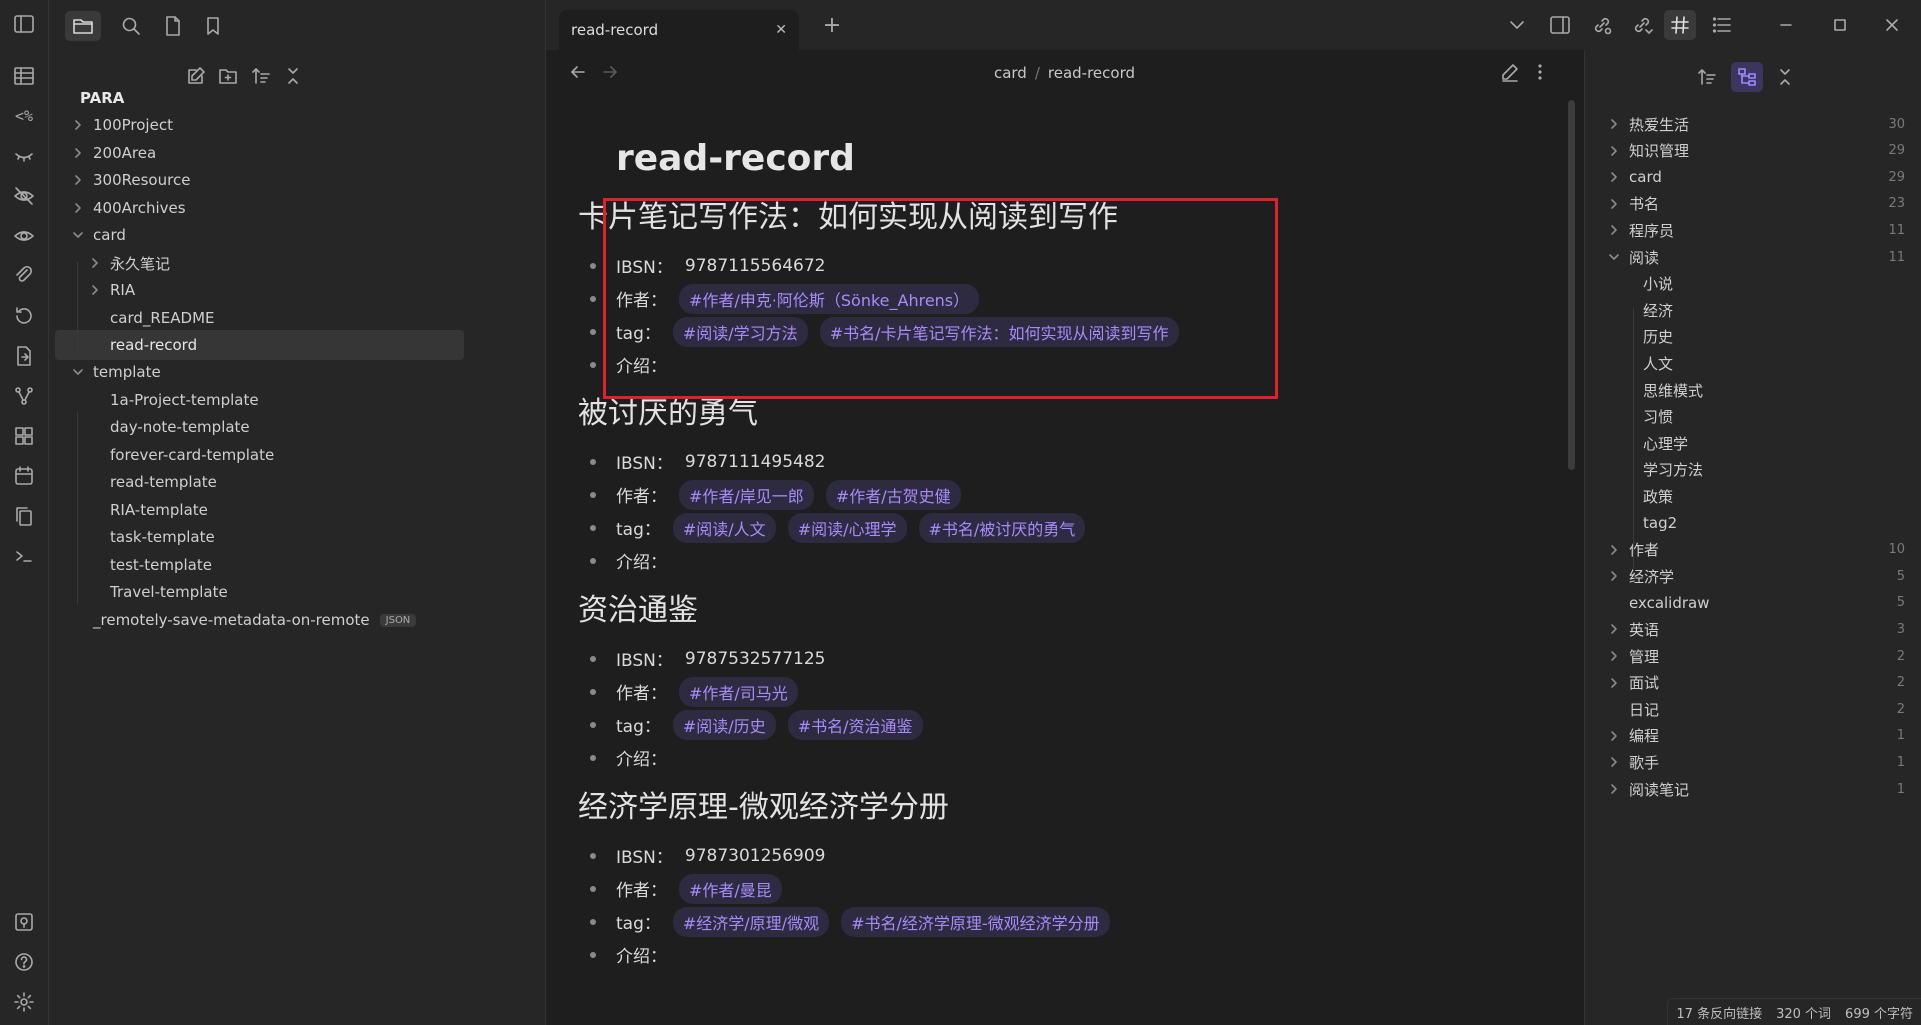  Describe the element at coordinates (724, 527) in the screenshot. I see `tag-pill: #阅读/人文` at that location.